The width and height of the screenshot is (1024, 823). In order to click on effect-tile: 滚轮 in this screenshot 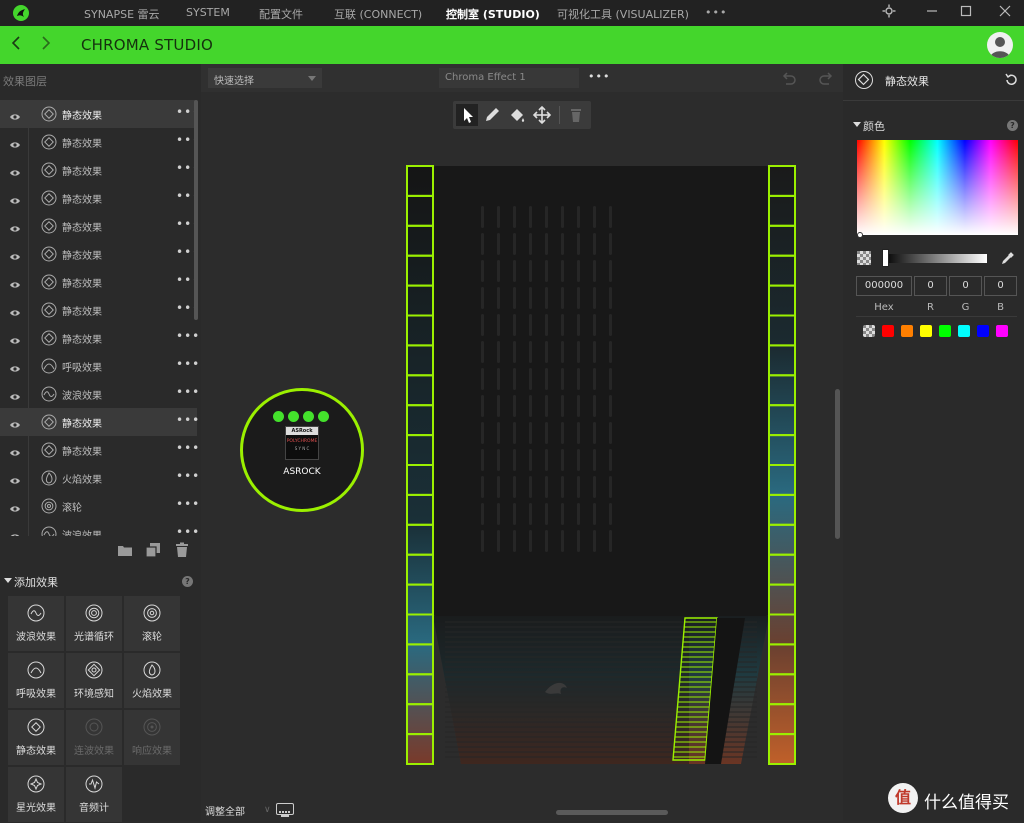, I will do `click(152, 623)`.